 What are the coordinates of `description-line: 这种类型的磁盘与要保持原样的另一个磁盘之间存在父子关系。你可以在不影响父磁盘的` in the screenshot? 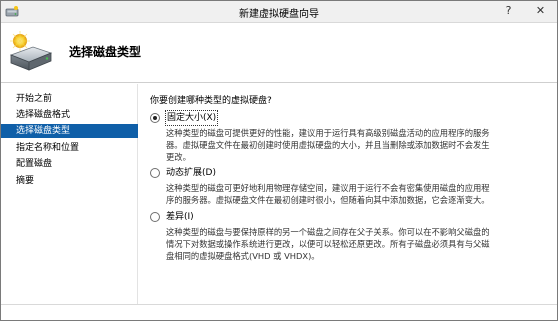 It's located at (328, 232).